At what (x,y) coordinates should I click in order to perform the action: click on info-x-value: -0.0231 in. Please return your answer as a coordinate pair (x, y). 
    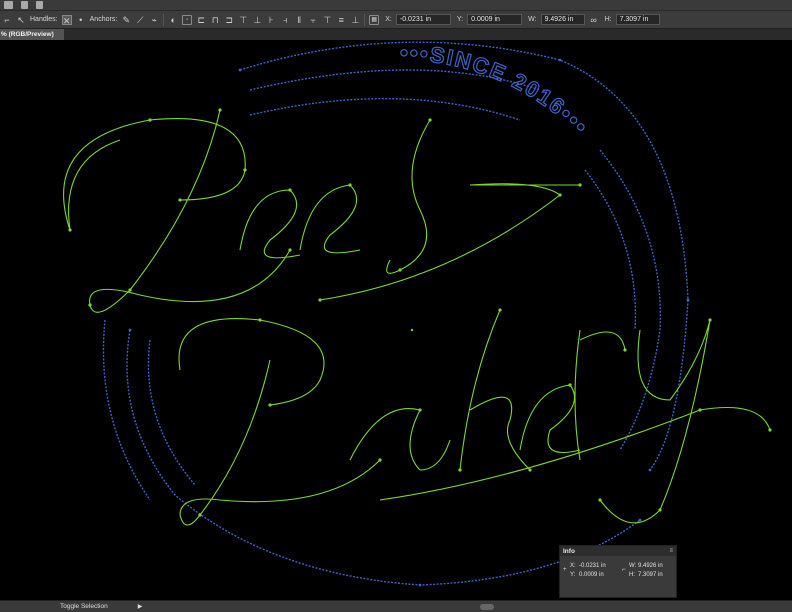
    Looking at the image, I should click on (592, 566).